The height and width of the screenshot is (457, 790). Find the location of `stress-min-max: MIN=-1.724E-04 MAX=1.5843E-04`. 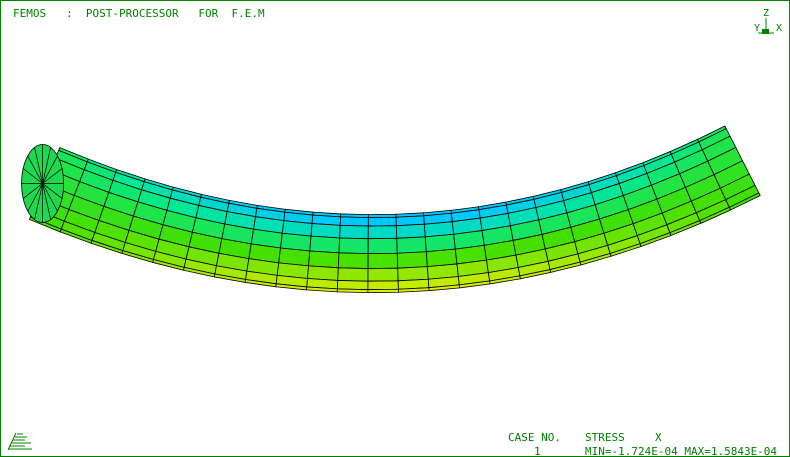

stress-min-max: MIN=-1.724E-04 MAX=1.5843E-04 is located at coordinates (681, 451).